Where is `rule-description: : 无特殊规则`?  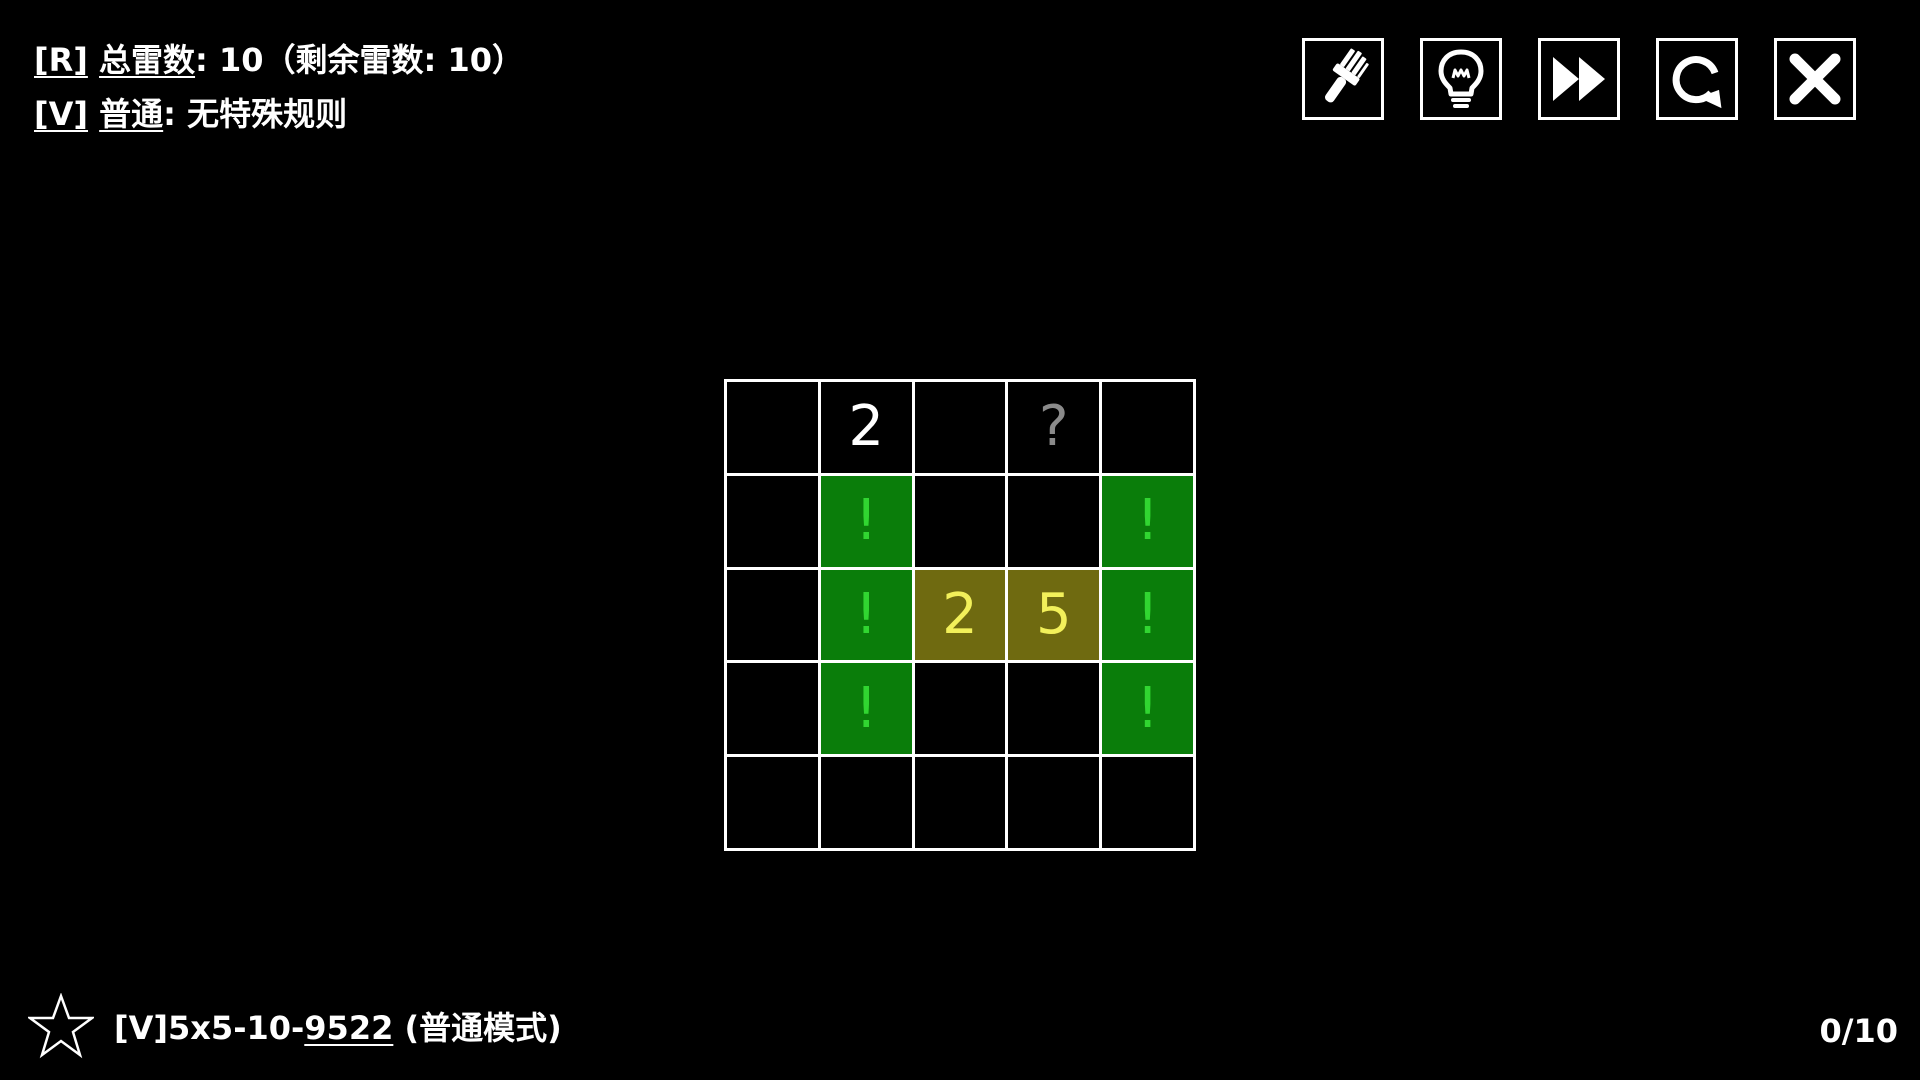
rule-description: : 无特殊规则 is located at coordinates (255, 114).